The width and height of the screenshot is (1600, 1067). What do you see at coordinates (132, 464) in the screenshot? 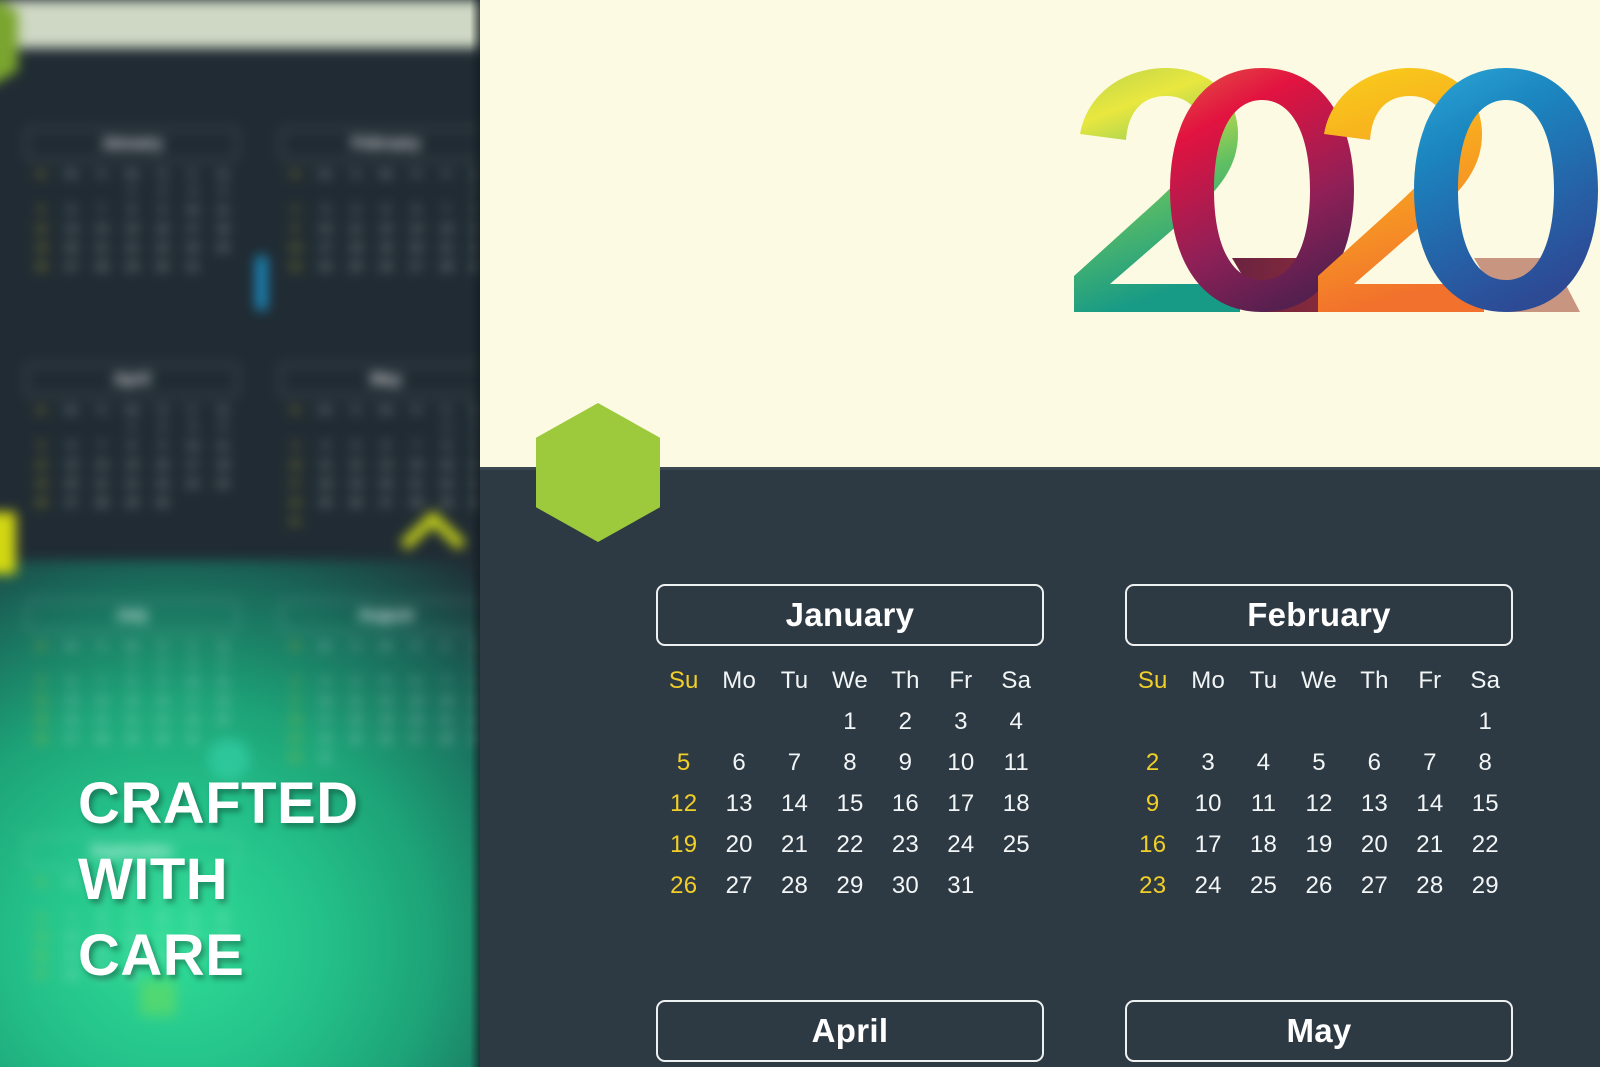
I see `preview-day-cell: 15` at bounding box center [132, 464].